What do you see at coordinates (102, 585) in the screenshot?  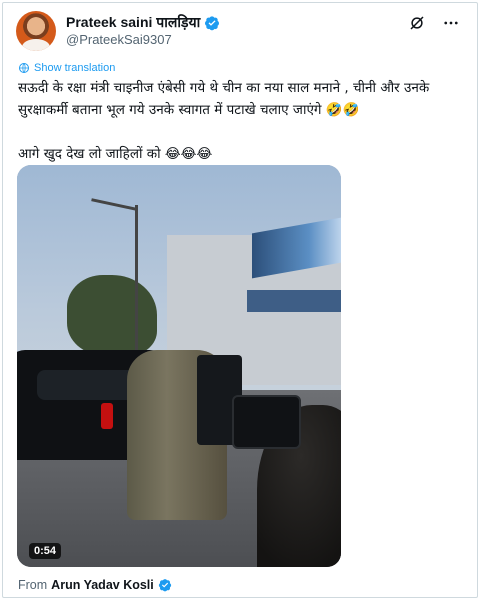 I see `source-author-name: Arun Yadav Kosli` at bounding box center [102, 585].